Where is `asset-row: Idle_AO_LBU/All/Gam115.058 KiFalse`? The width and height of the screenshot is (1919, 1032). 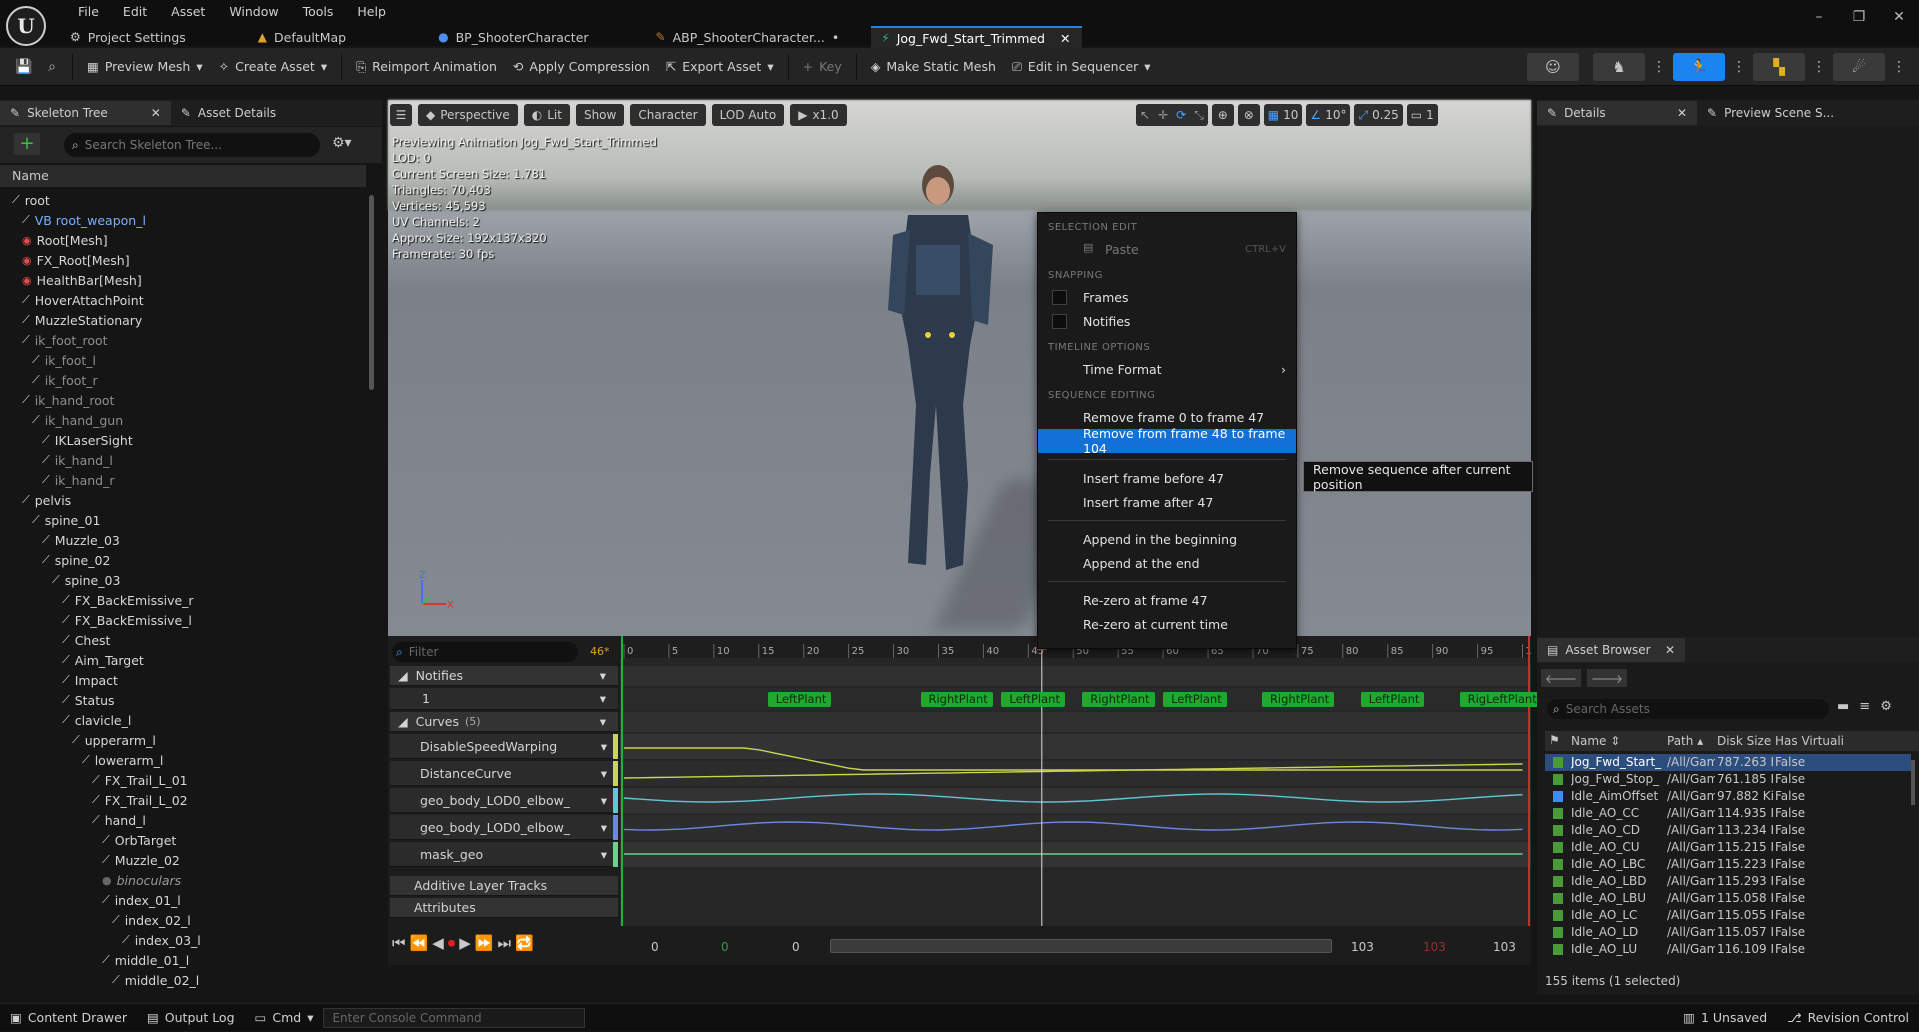
asset-row: Idle_AO_LBU/All/Gam115.058 KiFalse is located at coordinates (1728, 898).